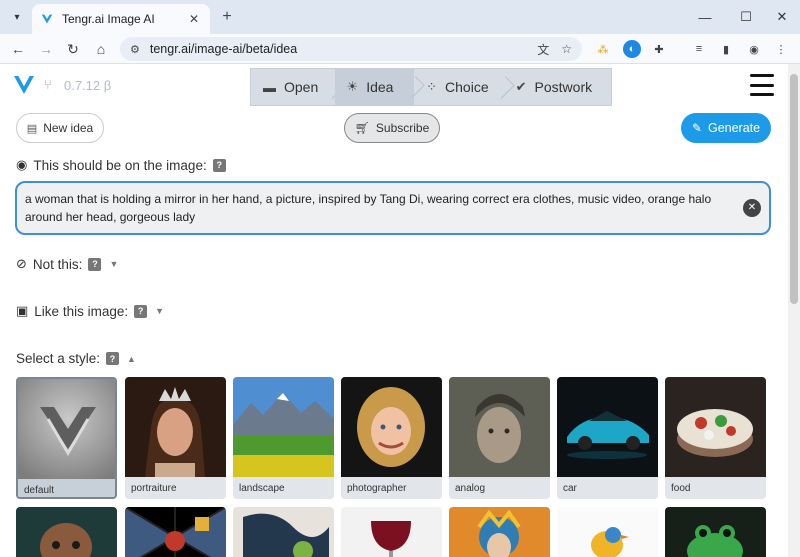 This screenshot has height=557, width=800. Describe the element at coordinates (101, 49) in the screenshot. I see `home-icon: ⌂` at that location.